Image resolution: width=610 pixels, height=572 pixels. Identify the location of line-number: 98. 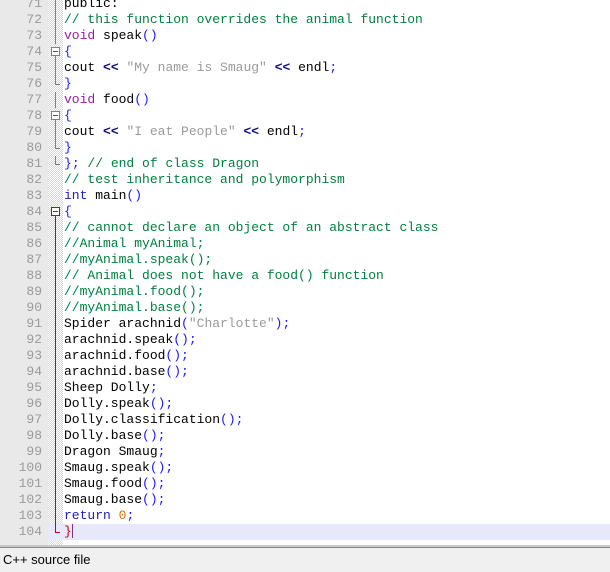
(24, 436).